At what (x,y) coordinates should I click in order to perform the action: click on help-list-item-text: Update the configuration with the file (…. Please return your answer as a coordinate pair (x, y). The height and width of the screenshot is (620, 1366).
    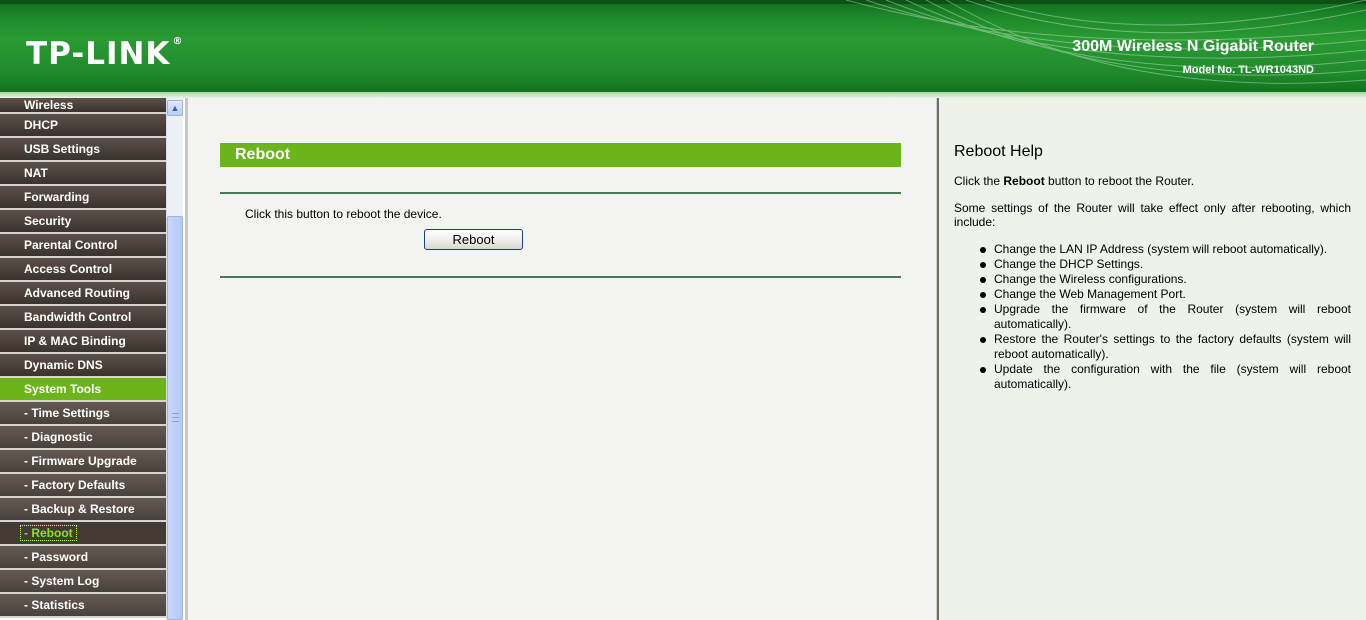
    Looking at the image, I should click on (1172, 376).